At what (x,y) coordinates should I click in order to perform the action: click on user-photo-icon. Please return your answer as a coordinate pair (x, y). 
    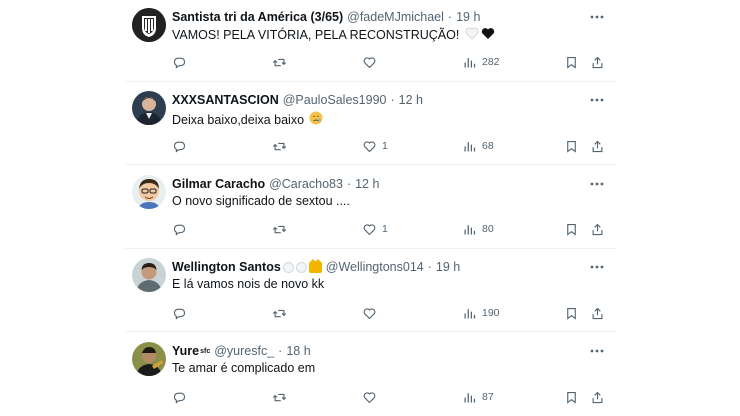
    Looking at the image, I should click on (149, 359).